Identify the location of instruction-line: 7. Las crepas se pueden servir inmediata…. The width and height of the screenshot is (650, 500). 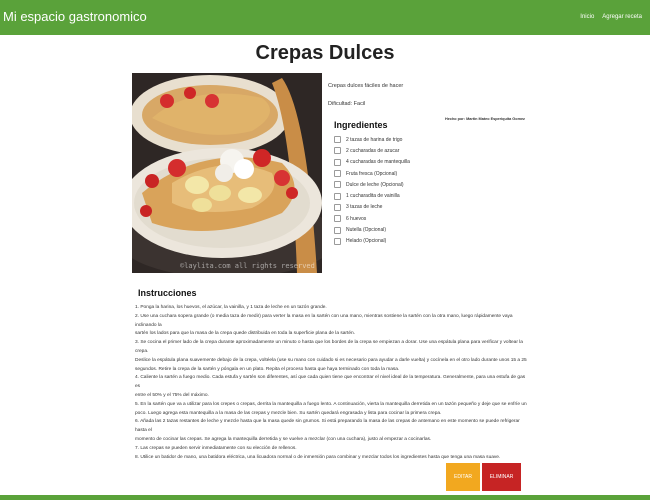
(216, 448).